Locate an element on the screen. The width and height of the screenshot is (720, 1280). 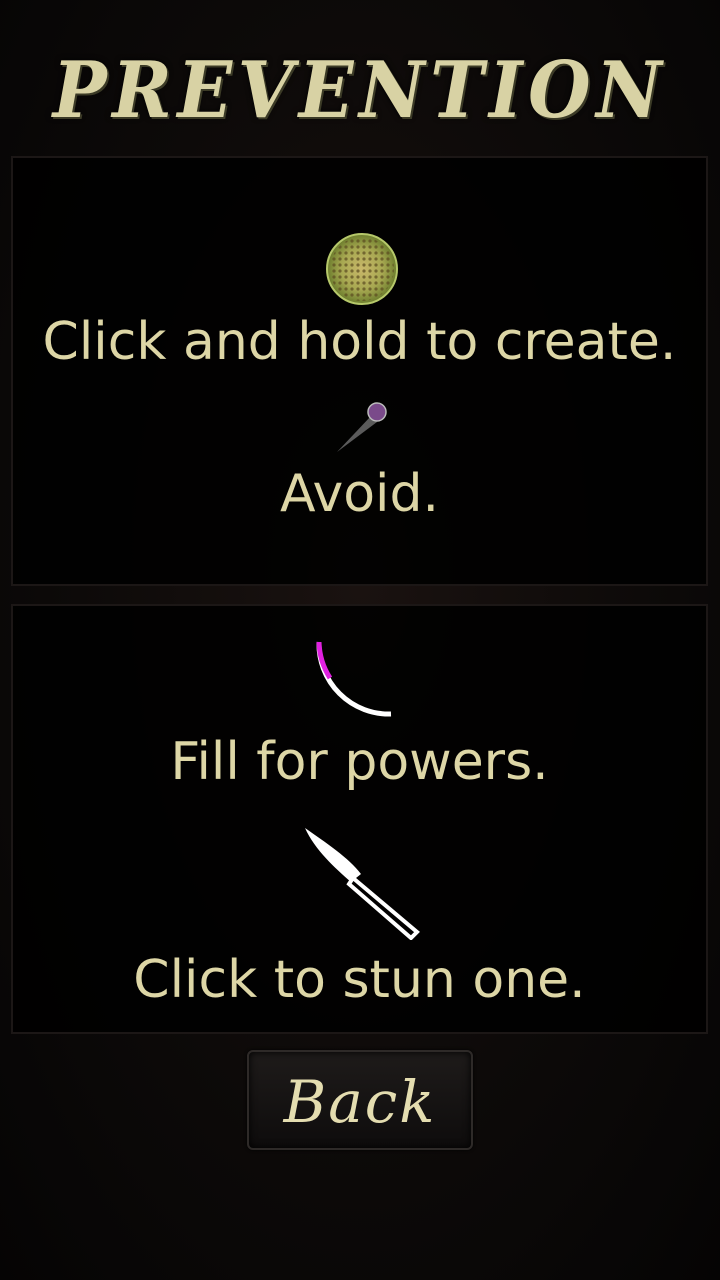
back-button: Back is located at coordinates (360, 1100).